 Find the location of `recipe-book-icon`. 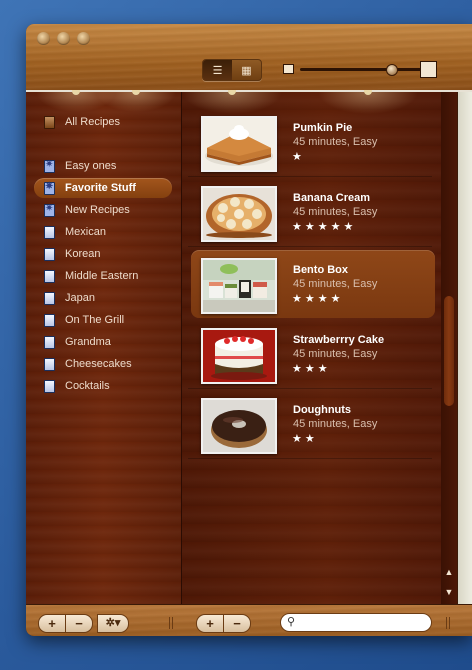

recipe-book-icon is located at coordinates (49, 122).